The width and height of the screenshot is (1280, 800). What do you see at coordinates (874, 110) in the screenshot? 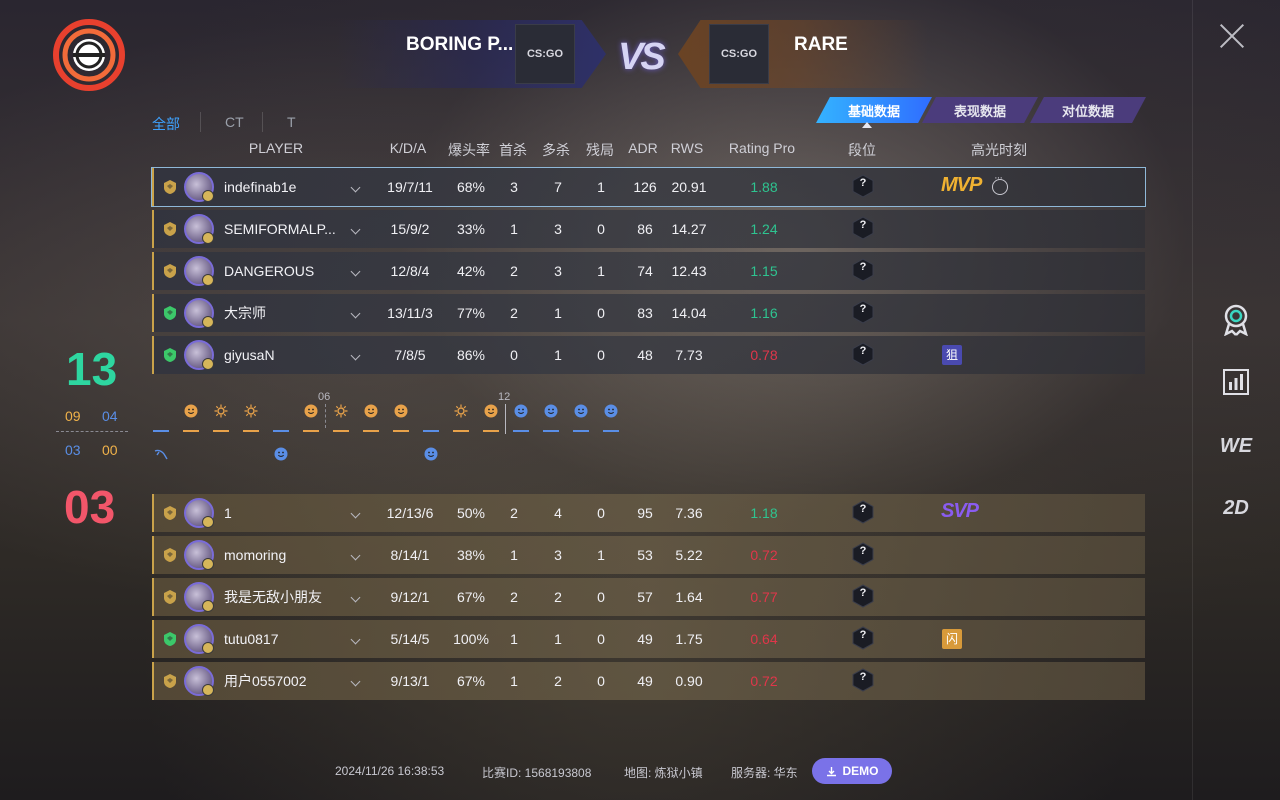
I see `tab-basic-data: 基础数据` at bounding box center [874, 110].